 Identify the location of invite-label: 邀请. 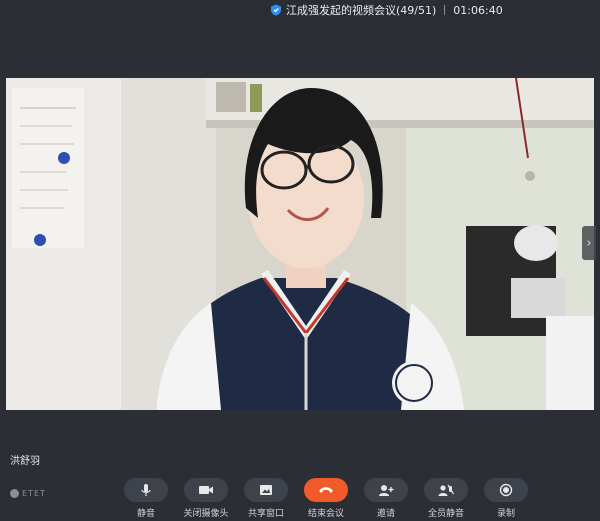
(385, 514).